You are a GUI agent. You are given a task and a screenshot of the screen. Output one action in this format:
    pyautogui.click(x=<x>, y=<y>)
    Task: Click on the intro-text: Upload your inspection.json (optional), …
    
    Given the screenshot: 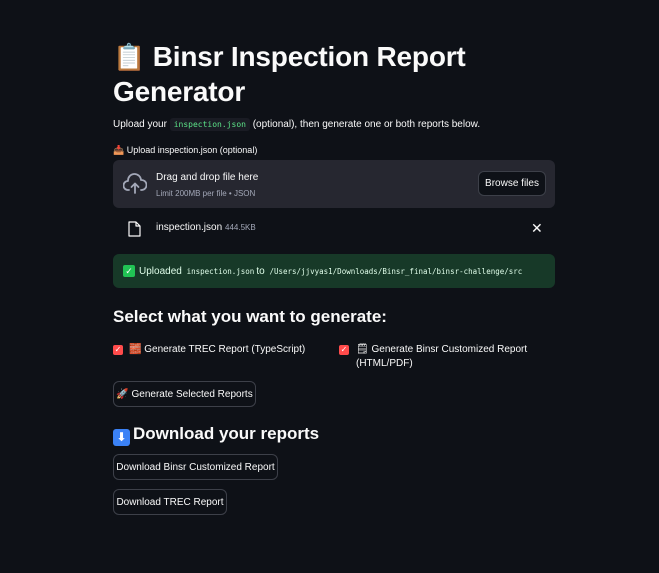 What is the action you would take?
    pyautogui.click(x=296, y=125)
    